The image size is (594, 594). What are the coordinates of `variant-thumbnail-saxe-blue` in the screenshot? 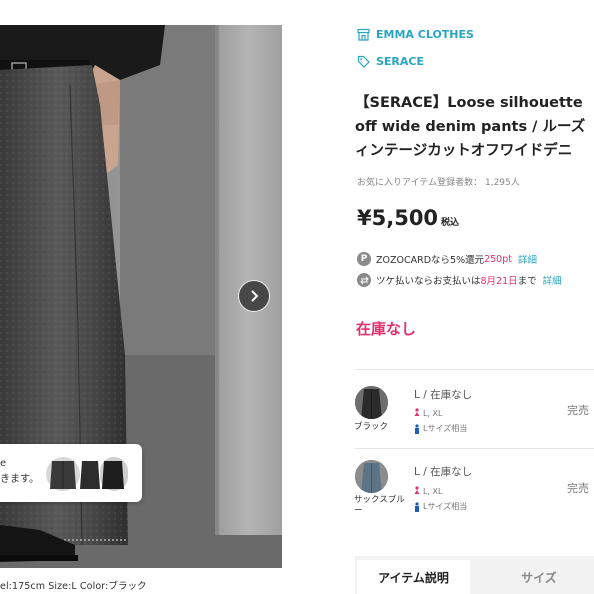 It's located at (371, 476).